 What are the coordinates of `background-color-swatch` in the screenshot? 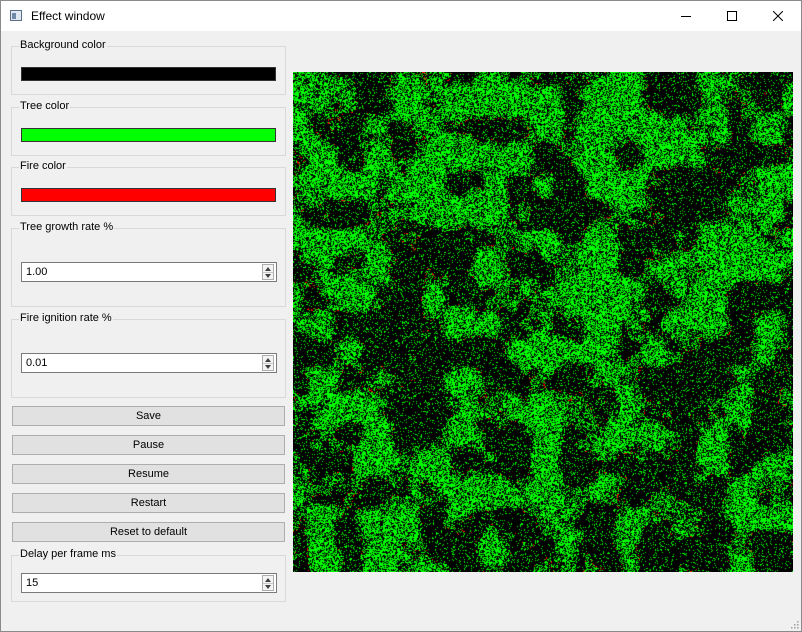 It's located at (148, 74).